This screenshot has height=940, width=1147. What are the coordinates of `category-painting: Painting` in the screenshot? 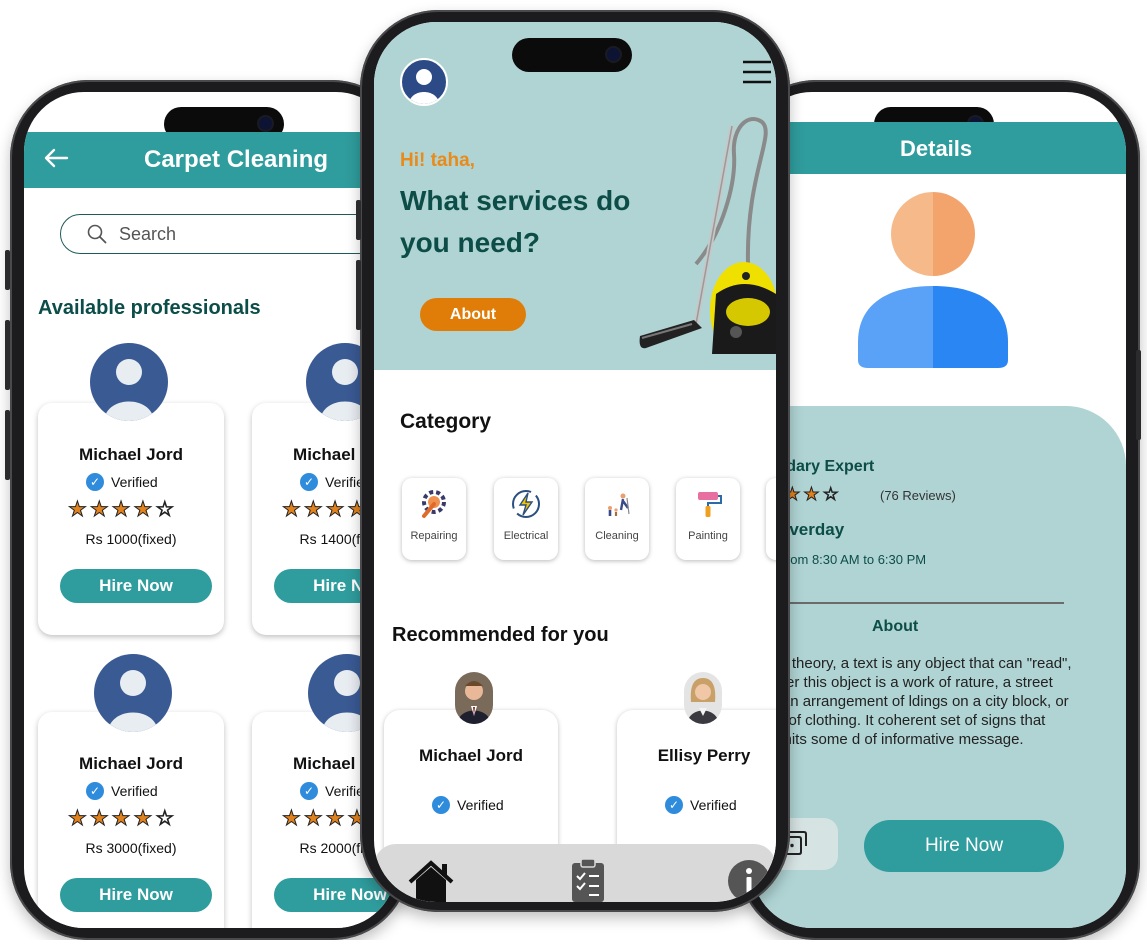 It's located at (708, 519).